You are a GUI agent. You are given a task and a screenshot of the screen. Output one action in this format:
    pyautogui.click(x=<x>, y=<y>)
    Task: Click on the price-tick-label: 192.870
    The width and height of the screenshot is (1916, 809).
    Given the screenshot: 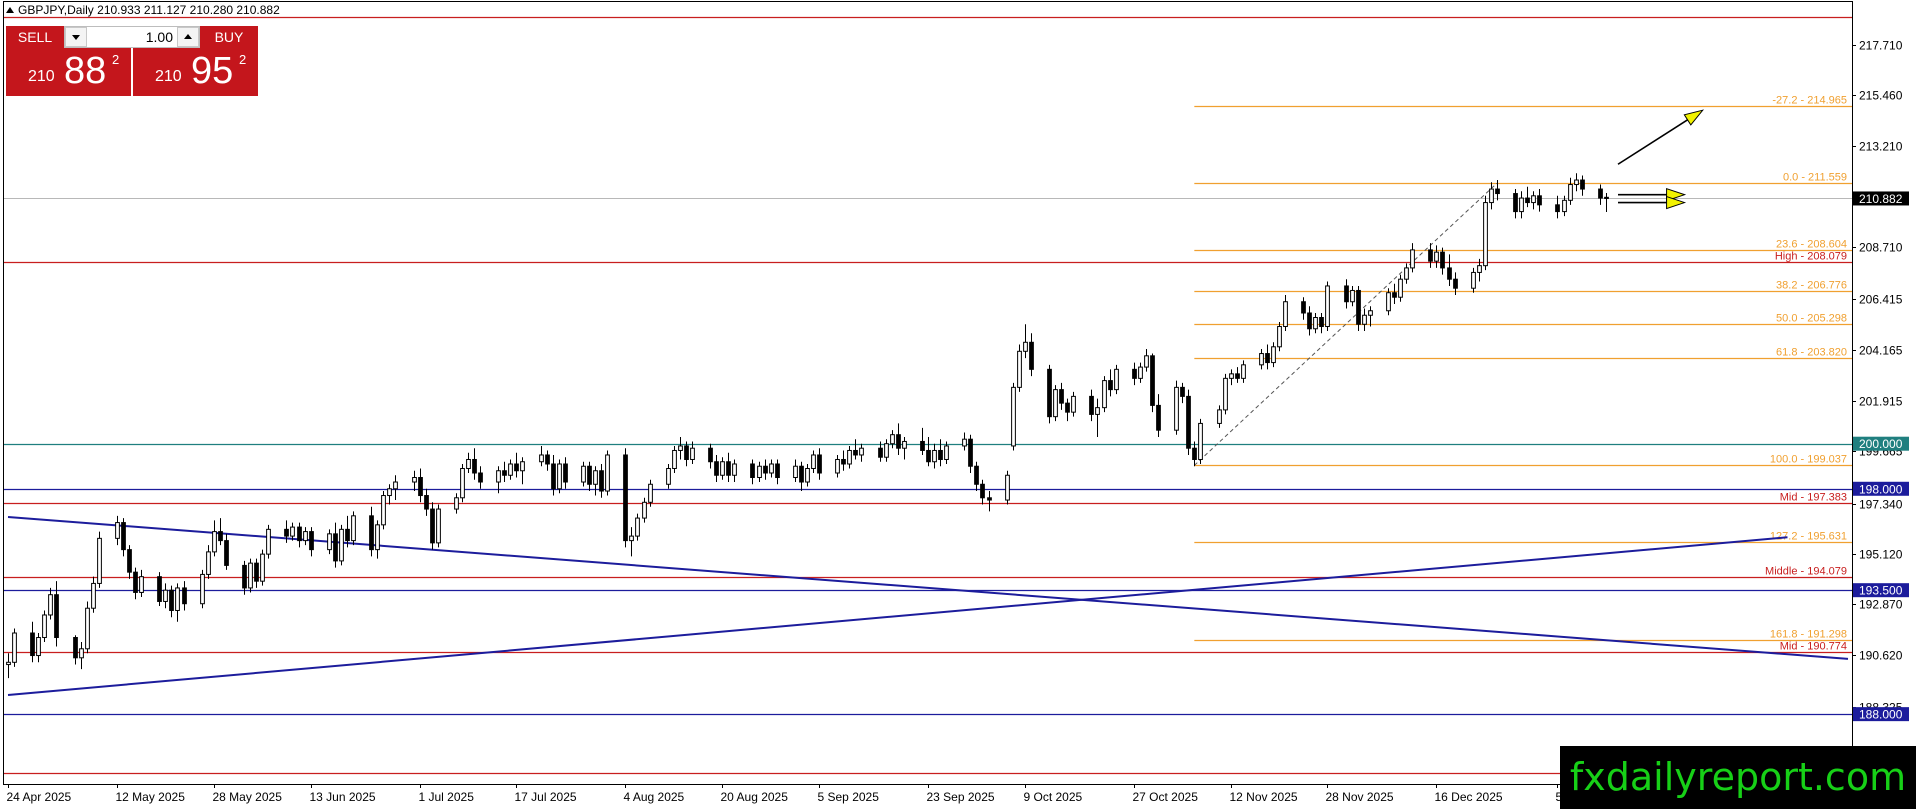 What is the action you would take?
    pyautogui.click(x=1881, y=605)
    